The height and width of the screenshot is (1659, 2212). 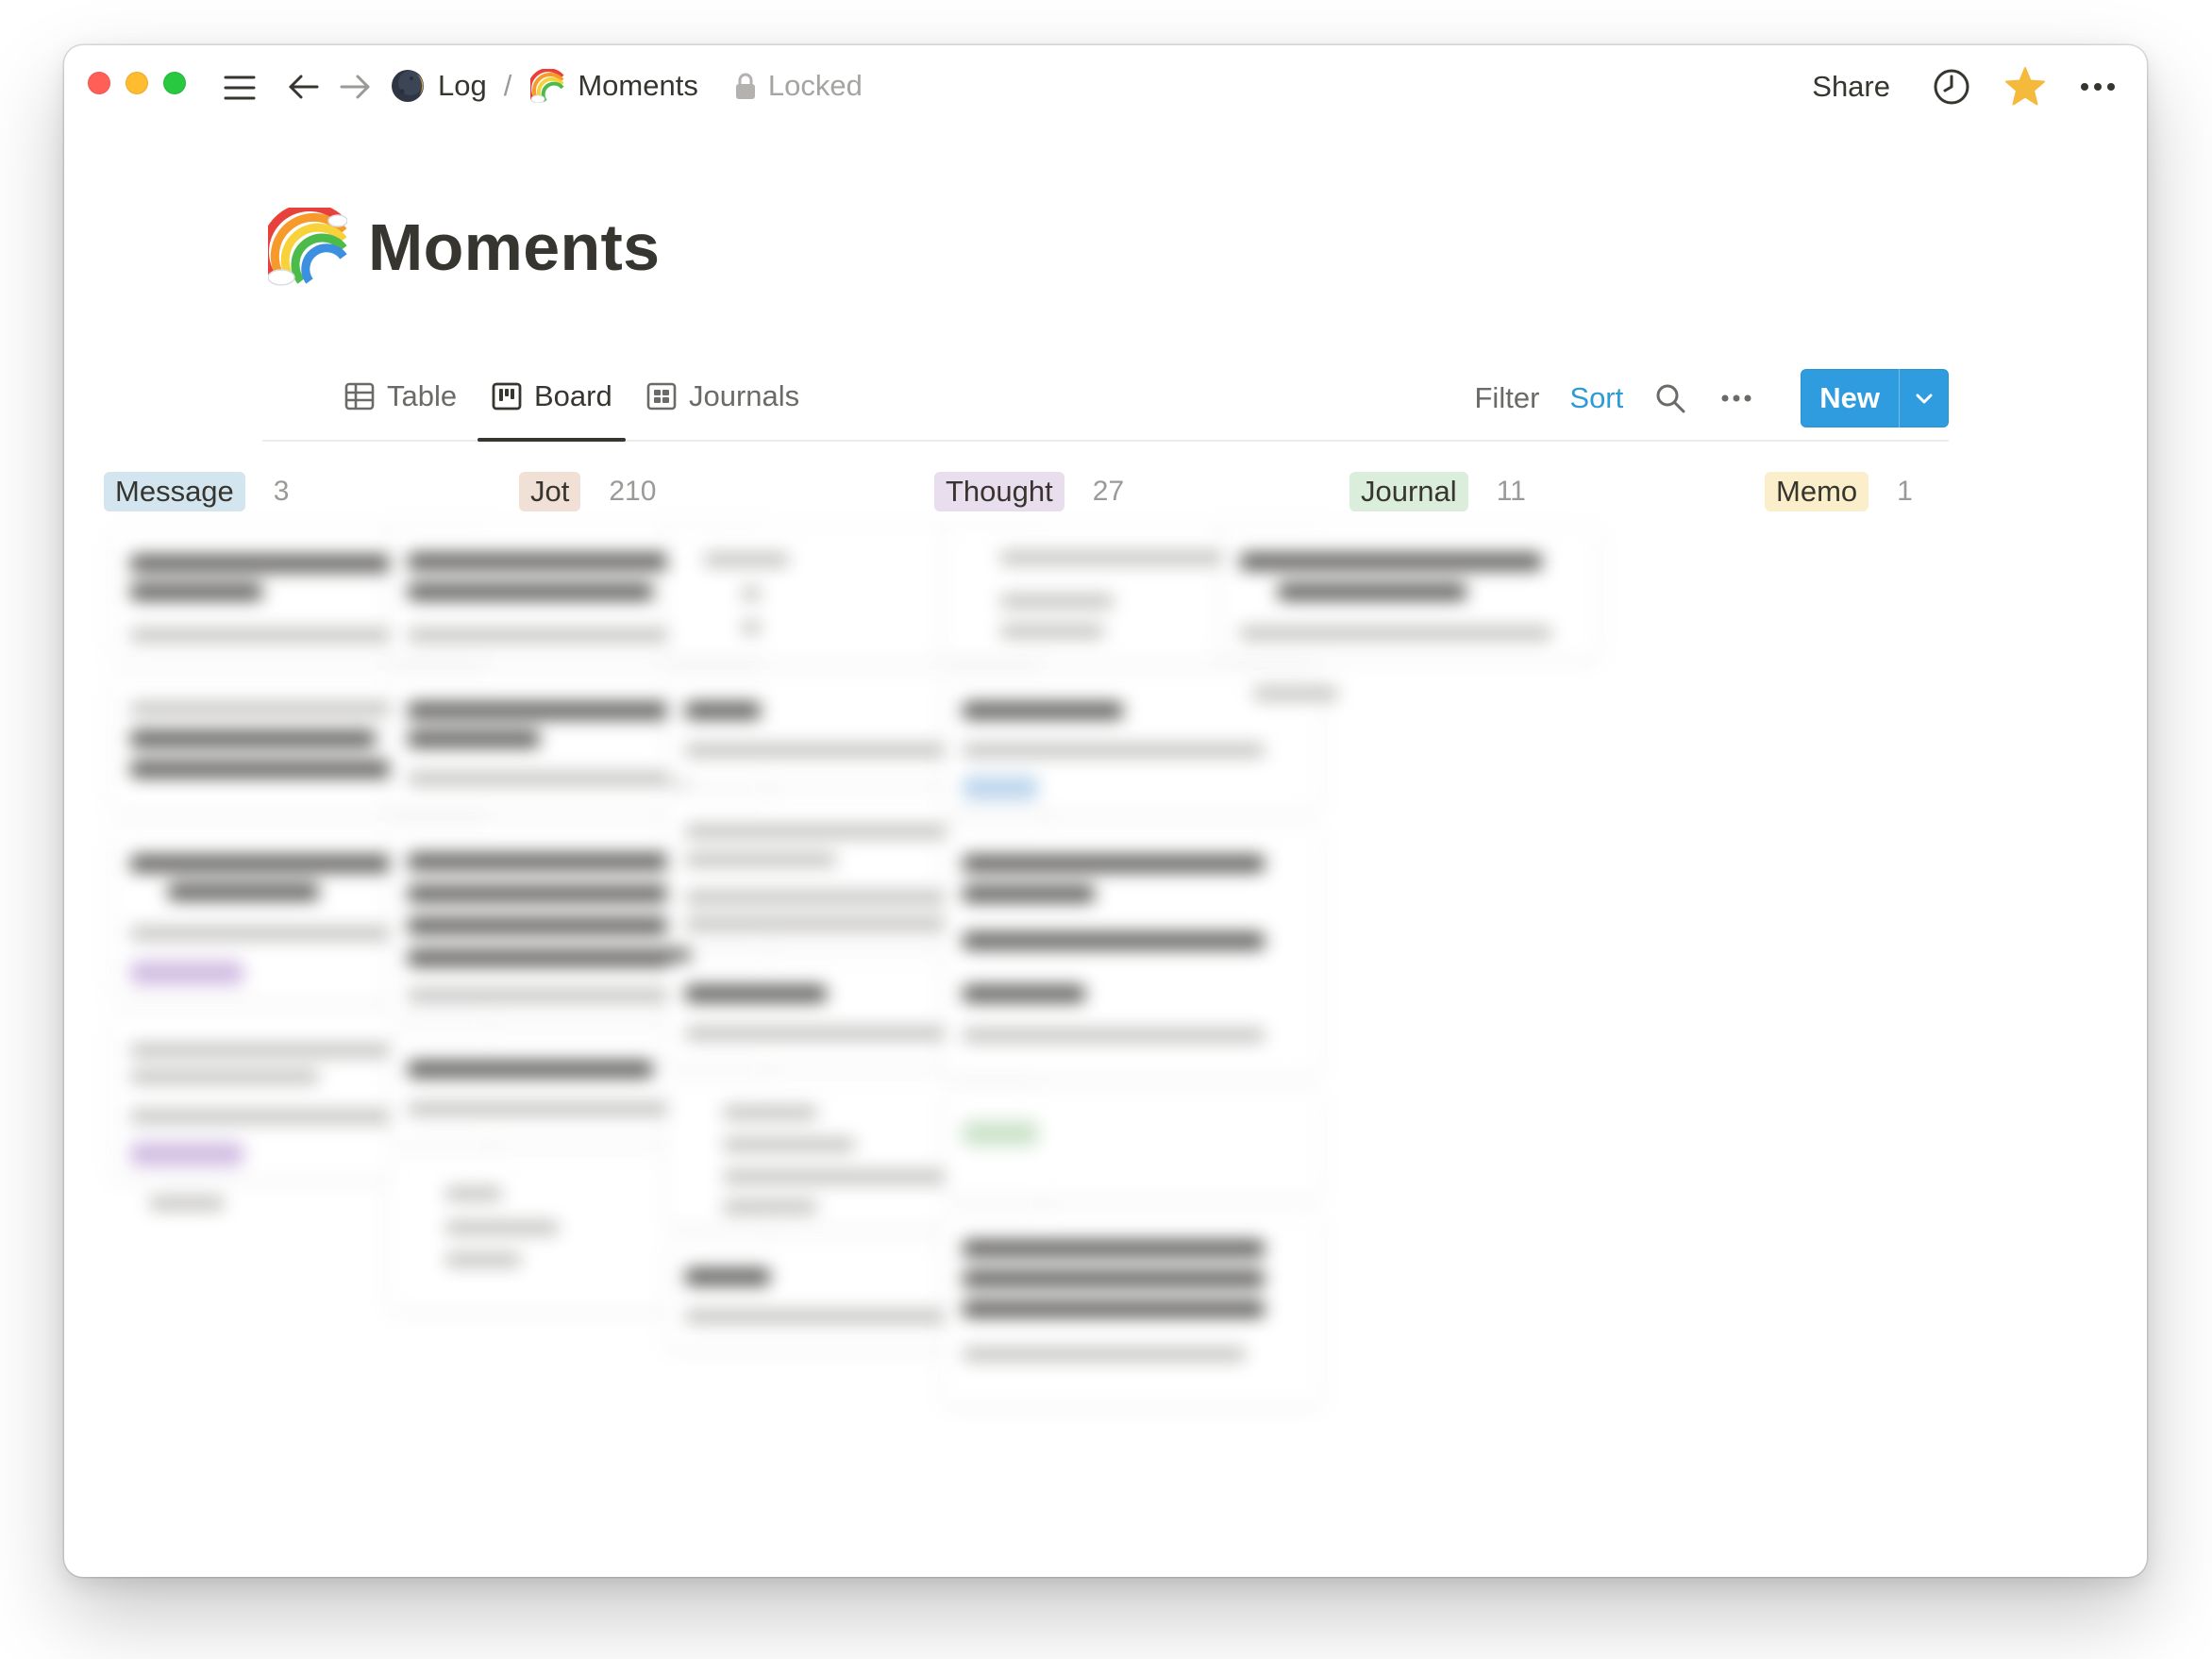 I want to click on column-count: 1, so click(x=1905, y=491).